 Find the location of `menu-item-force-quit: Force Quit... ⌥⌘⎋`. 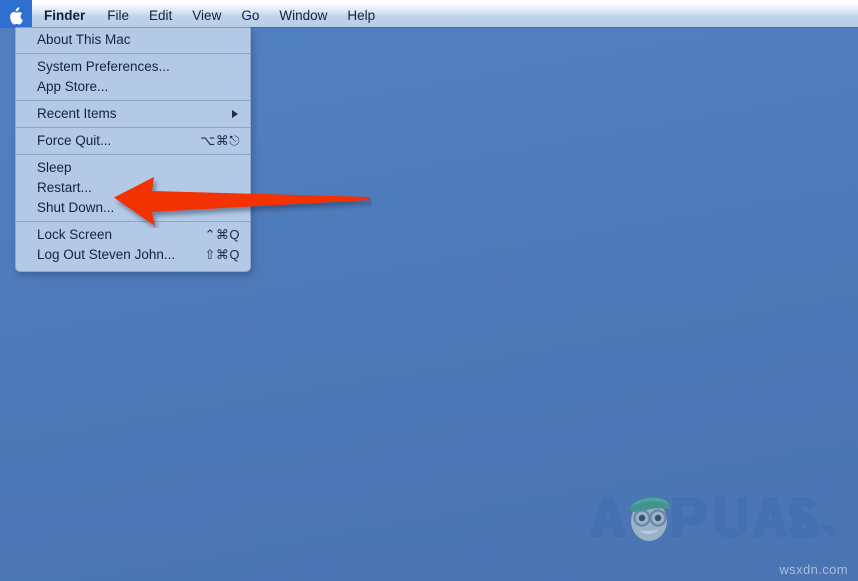

menu-item-force-quit: Force Quit... ⌥⌘⎋ is located at coordinates (133, 141).